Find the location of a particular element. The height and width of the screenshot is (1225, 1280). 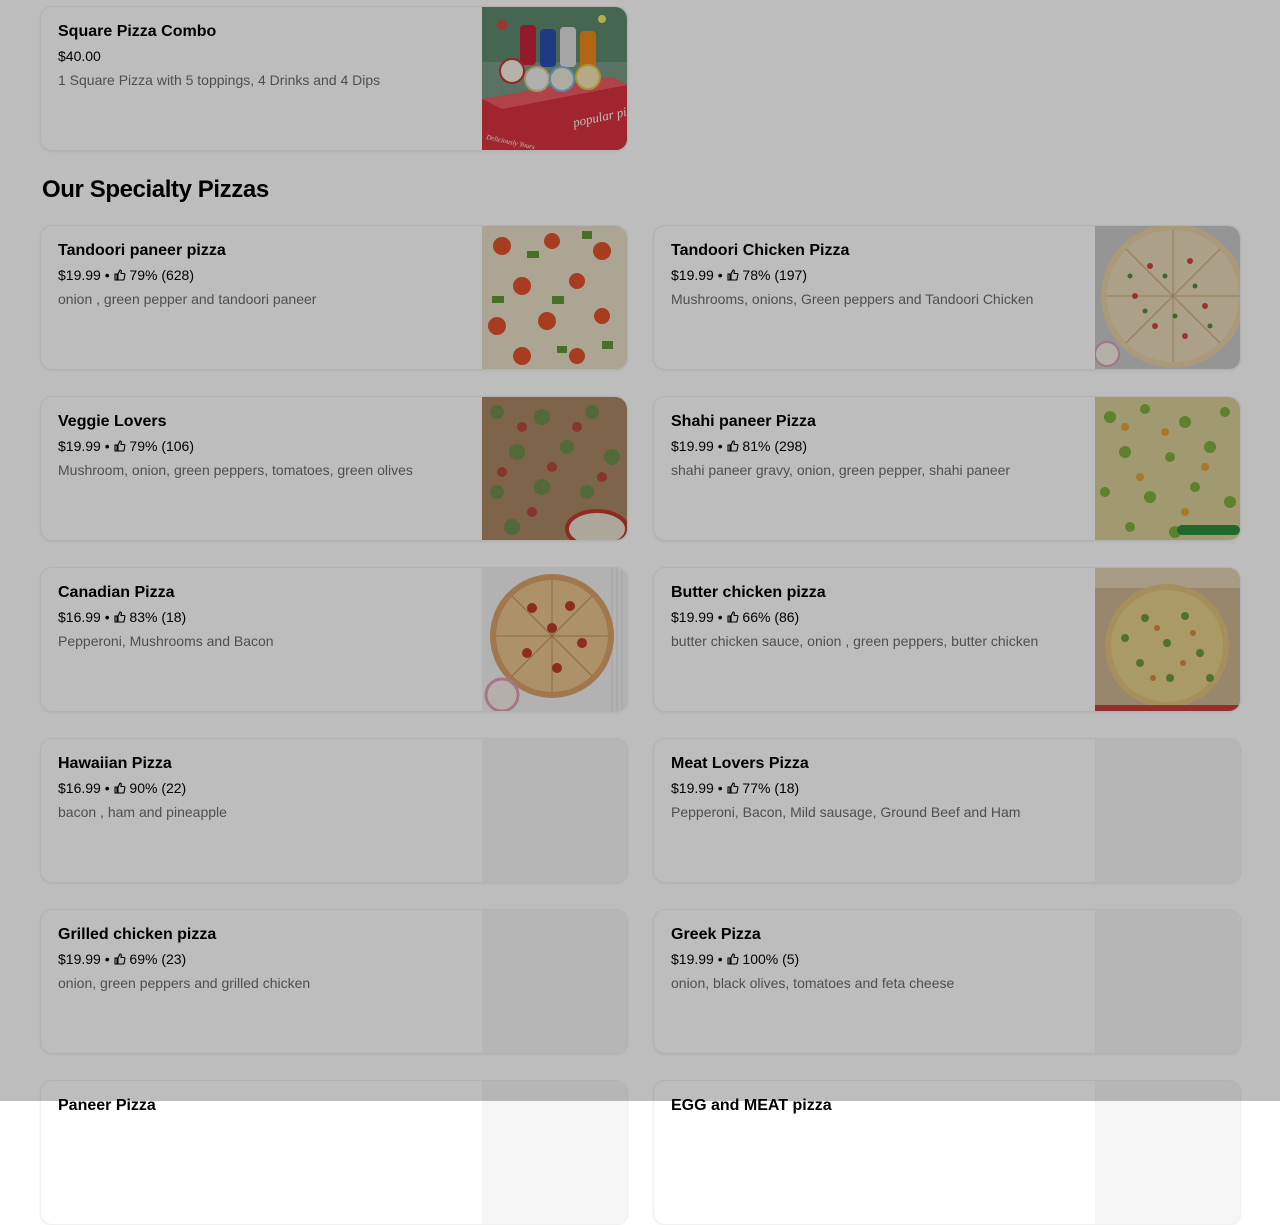

item-price: $40.00 is located at coordinates (79, 56).